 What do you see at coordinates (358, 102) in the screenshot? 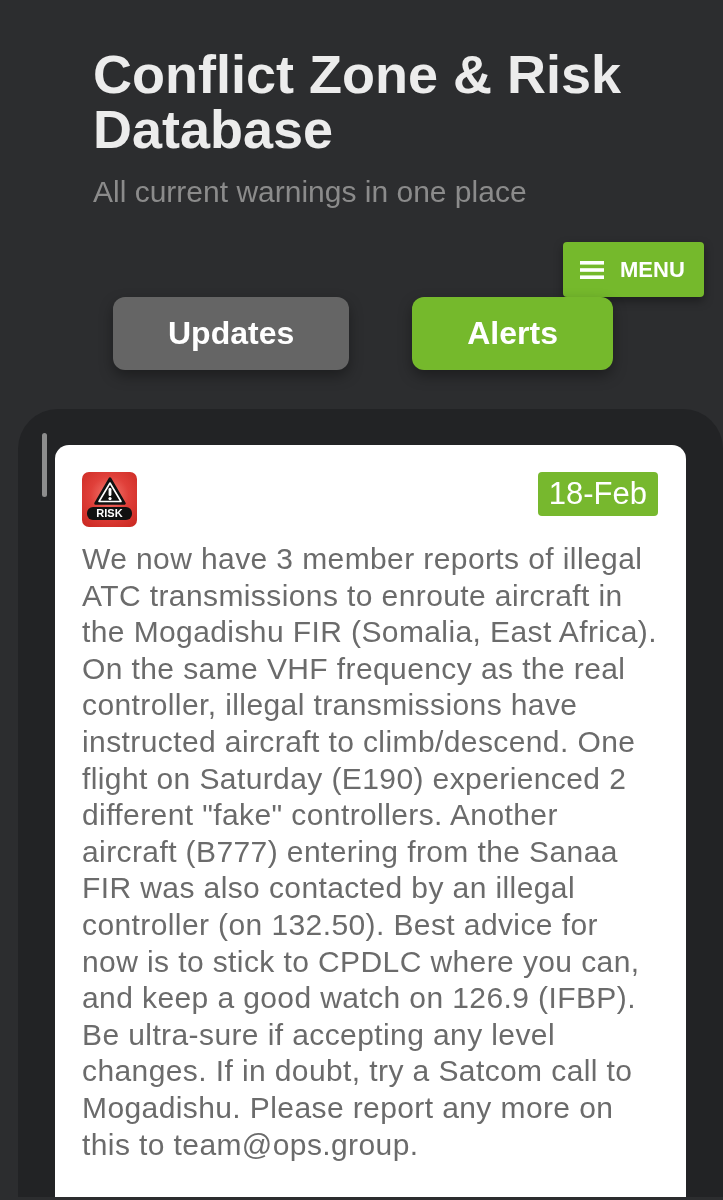
I see `page-title: Conflict Zone & Risk Database` at bounding box center [358, 102].